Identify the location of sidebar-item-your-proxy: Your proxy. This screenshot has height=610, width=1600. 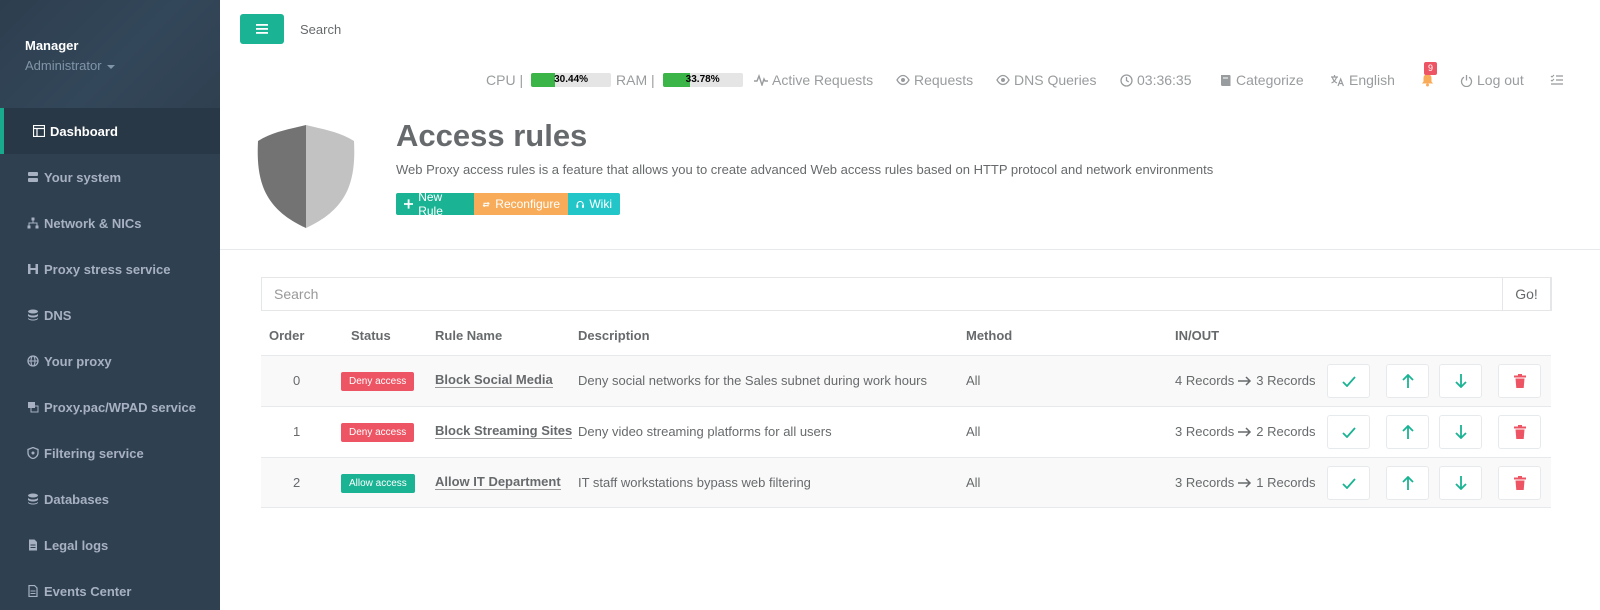
(110, 361).